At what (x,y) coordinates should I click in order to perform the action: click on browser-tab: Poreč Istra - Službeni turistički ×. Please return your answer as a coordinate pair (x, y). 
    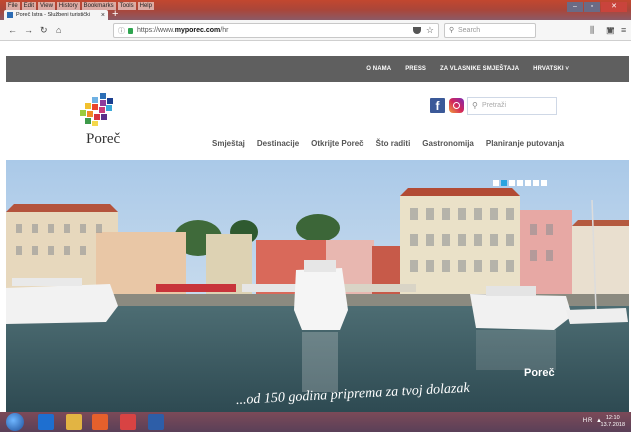
    Looking at the image, I should click on (56, 15).